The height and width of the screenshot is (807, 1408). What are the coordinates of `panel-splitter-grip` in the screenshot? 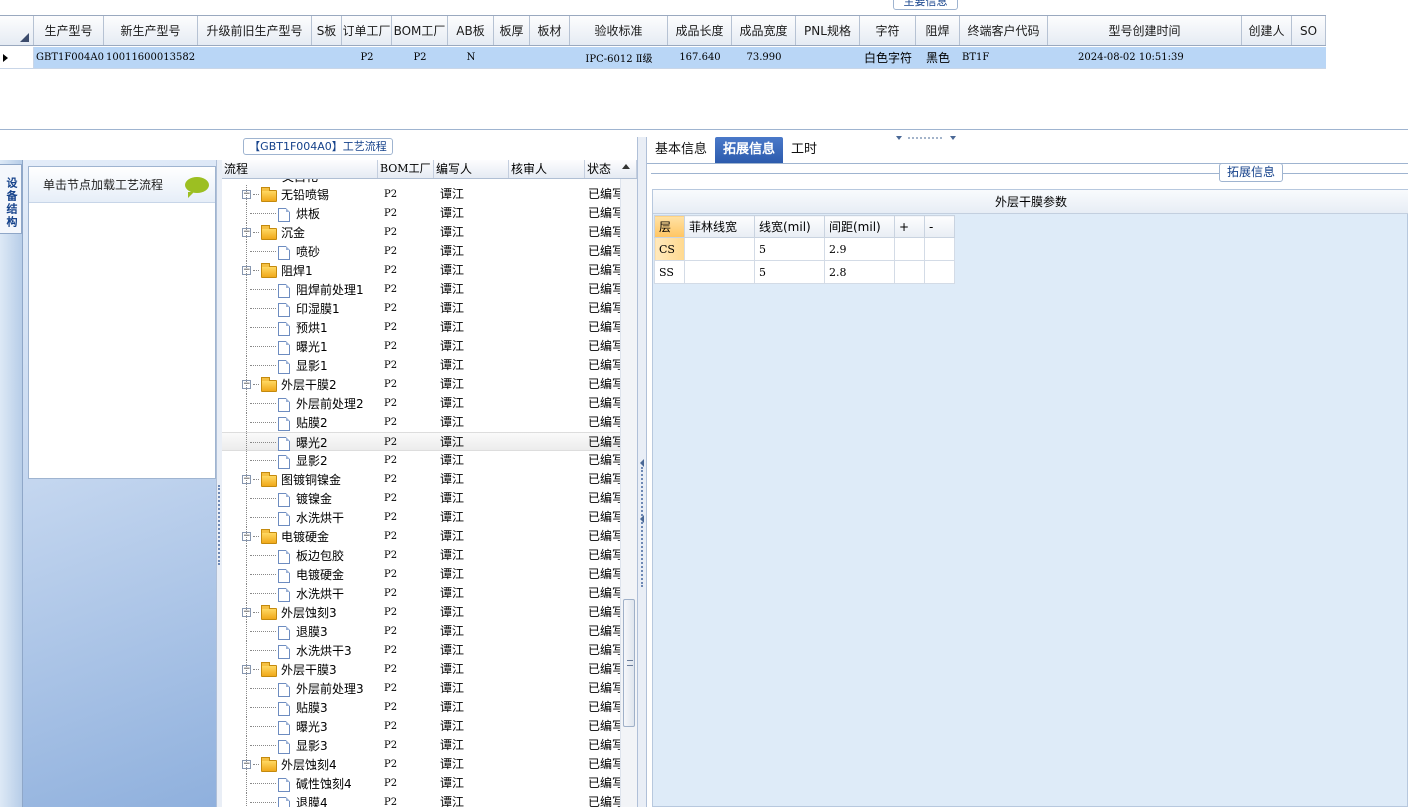 It's located at (926, 135).